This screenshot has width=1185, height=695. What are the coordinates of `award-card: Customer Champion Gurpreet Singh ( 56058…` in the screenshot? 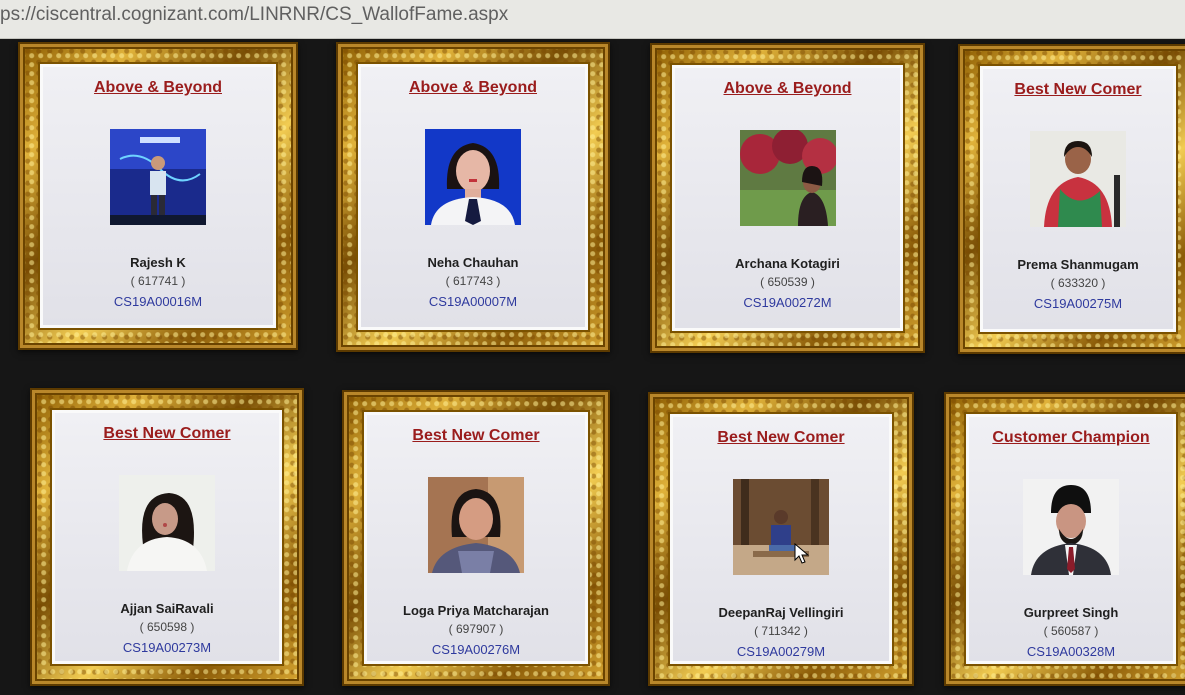 It's located at (1064, 539).